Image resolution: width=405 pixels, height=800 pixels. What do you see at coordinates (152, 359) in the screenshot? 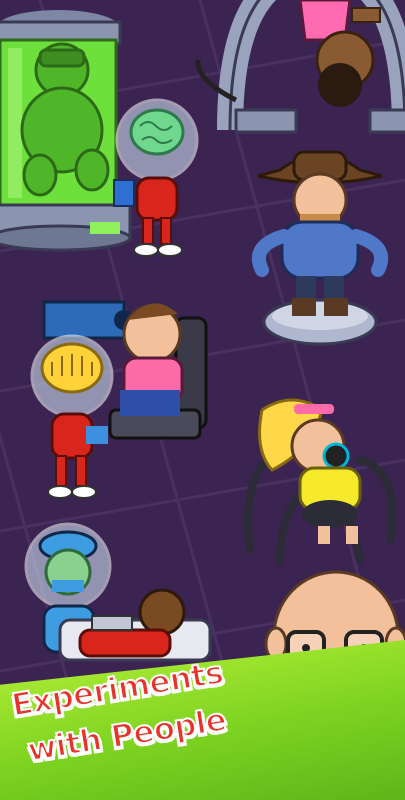
I see `chair-subject` at bounding box center [152, 359].